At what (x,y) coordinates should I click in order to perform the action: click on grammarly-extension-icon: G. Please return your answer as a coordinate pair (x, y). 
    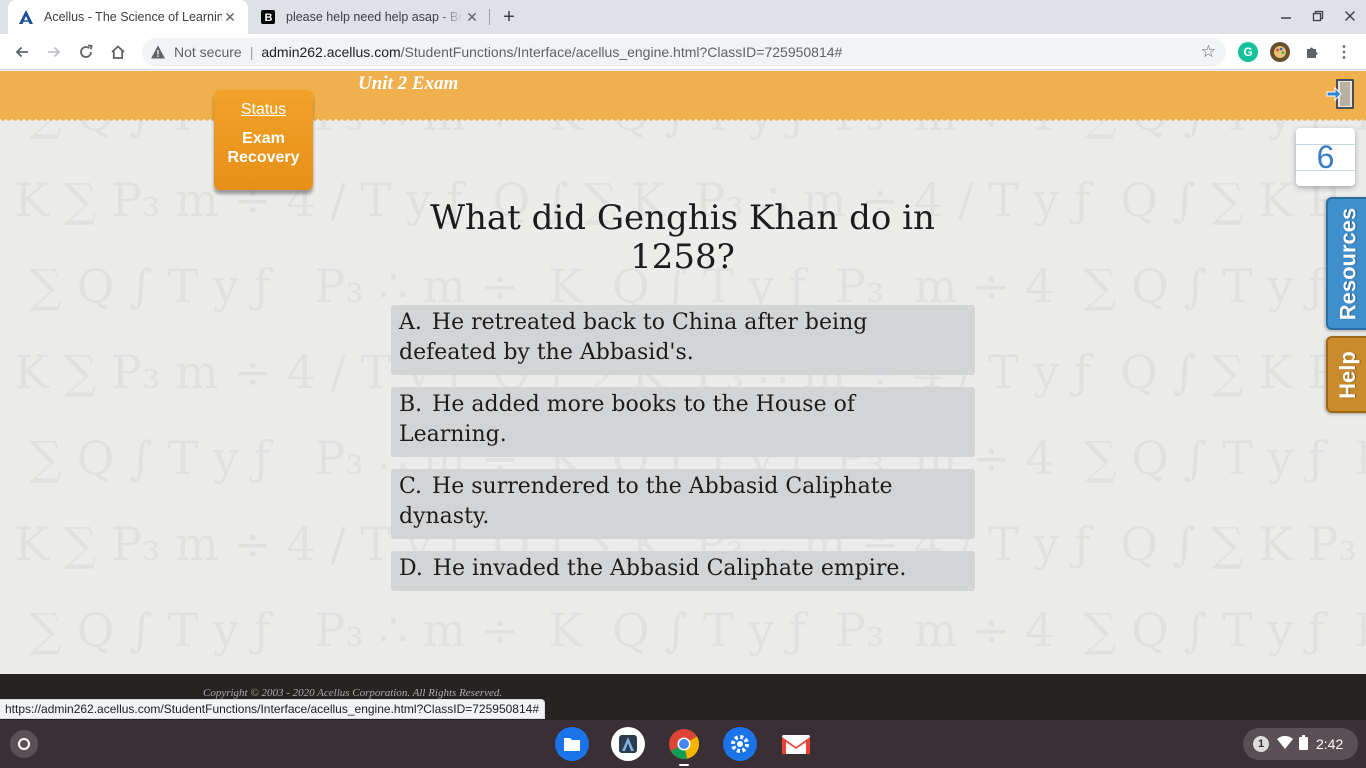
    Looking at the image, I should click on (1248, 52).